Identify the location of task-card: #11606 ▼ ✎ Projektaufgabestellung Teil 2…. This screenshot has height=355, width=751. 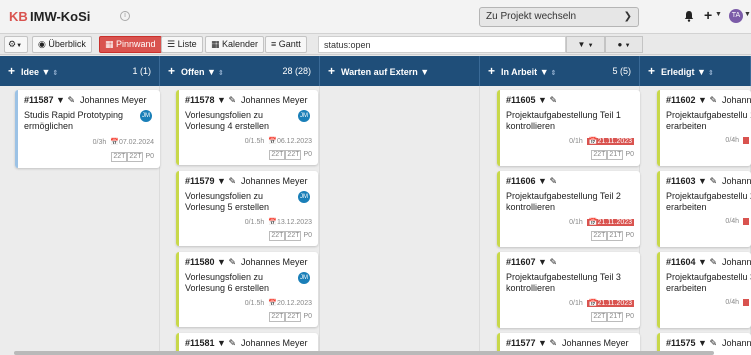
(568, 209).